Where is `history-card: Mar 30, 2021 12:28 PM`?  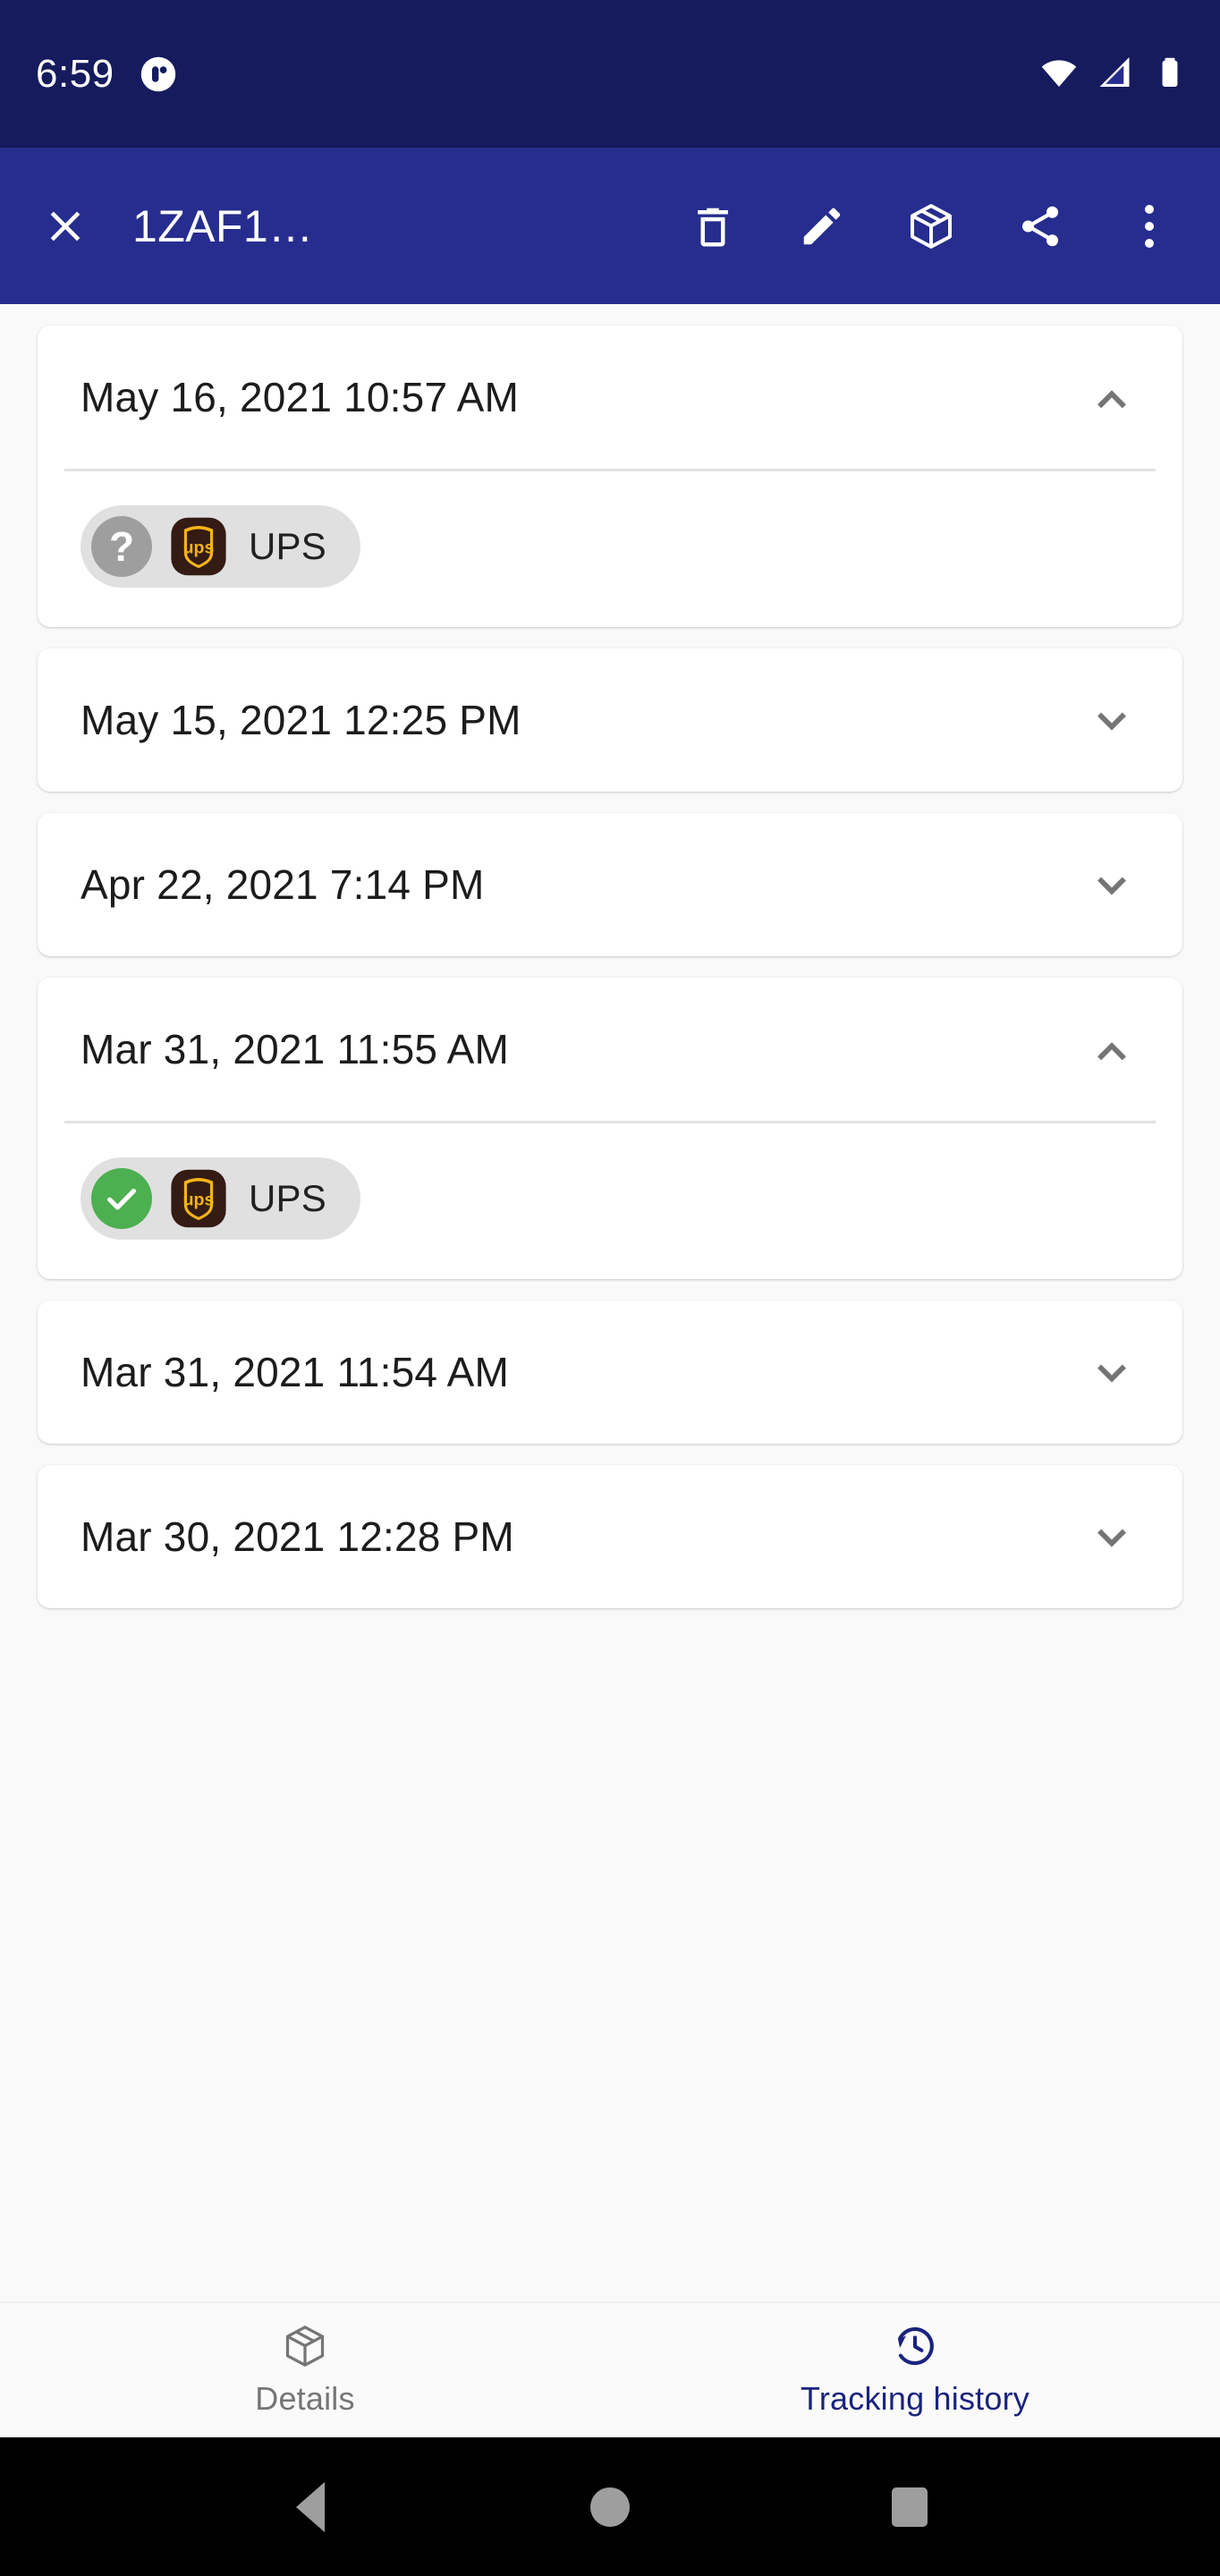 history-card: Mar 30, 2021 12:28 PM is located at coordinates (610, 1536).